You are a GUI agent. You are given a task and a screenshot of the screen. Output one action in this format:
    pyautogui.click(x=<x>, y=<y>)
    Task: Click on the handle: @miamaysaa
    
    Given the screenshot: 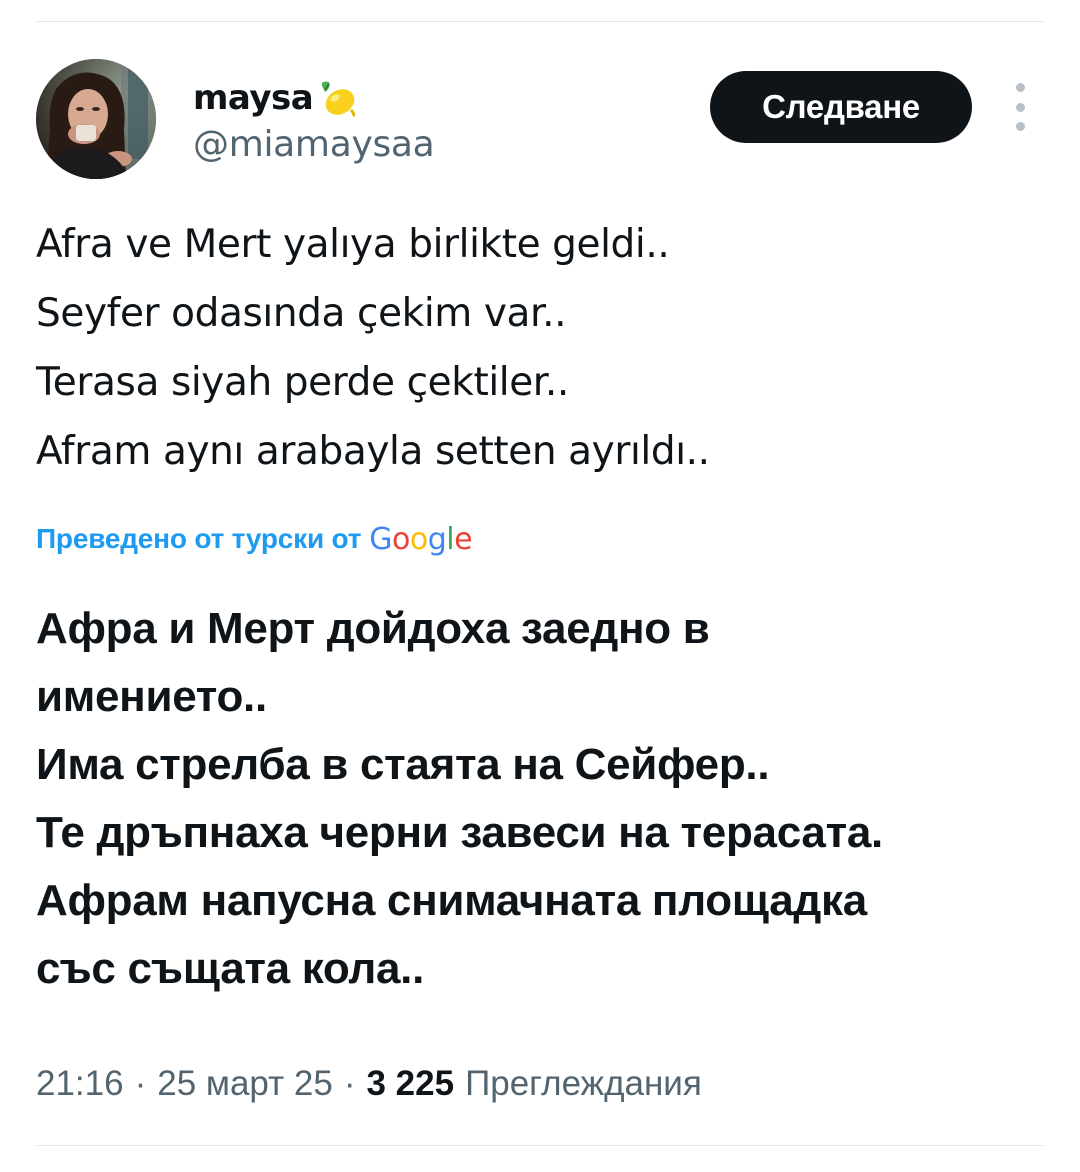 What is the action you would take?
    pyautogui.click(x=314, y=144)
    